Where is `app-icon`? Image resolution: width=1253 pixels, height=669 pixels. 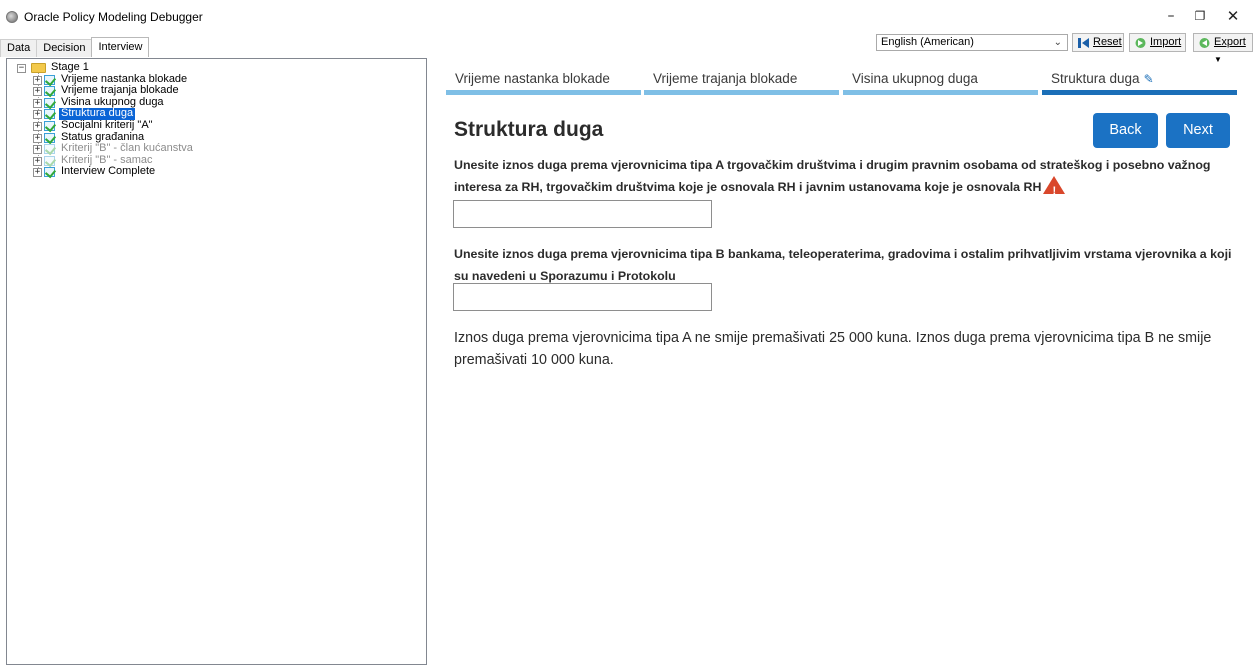
app-icon is located at coordinates (12, 17).